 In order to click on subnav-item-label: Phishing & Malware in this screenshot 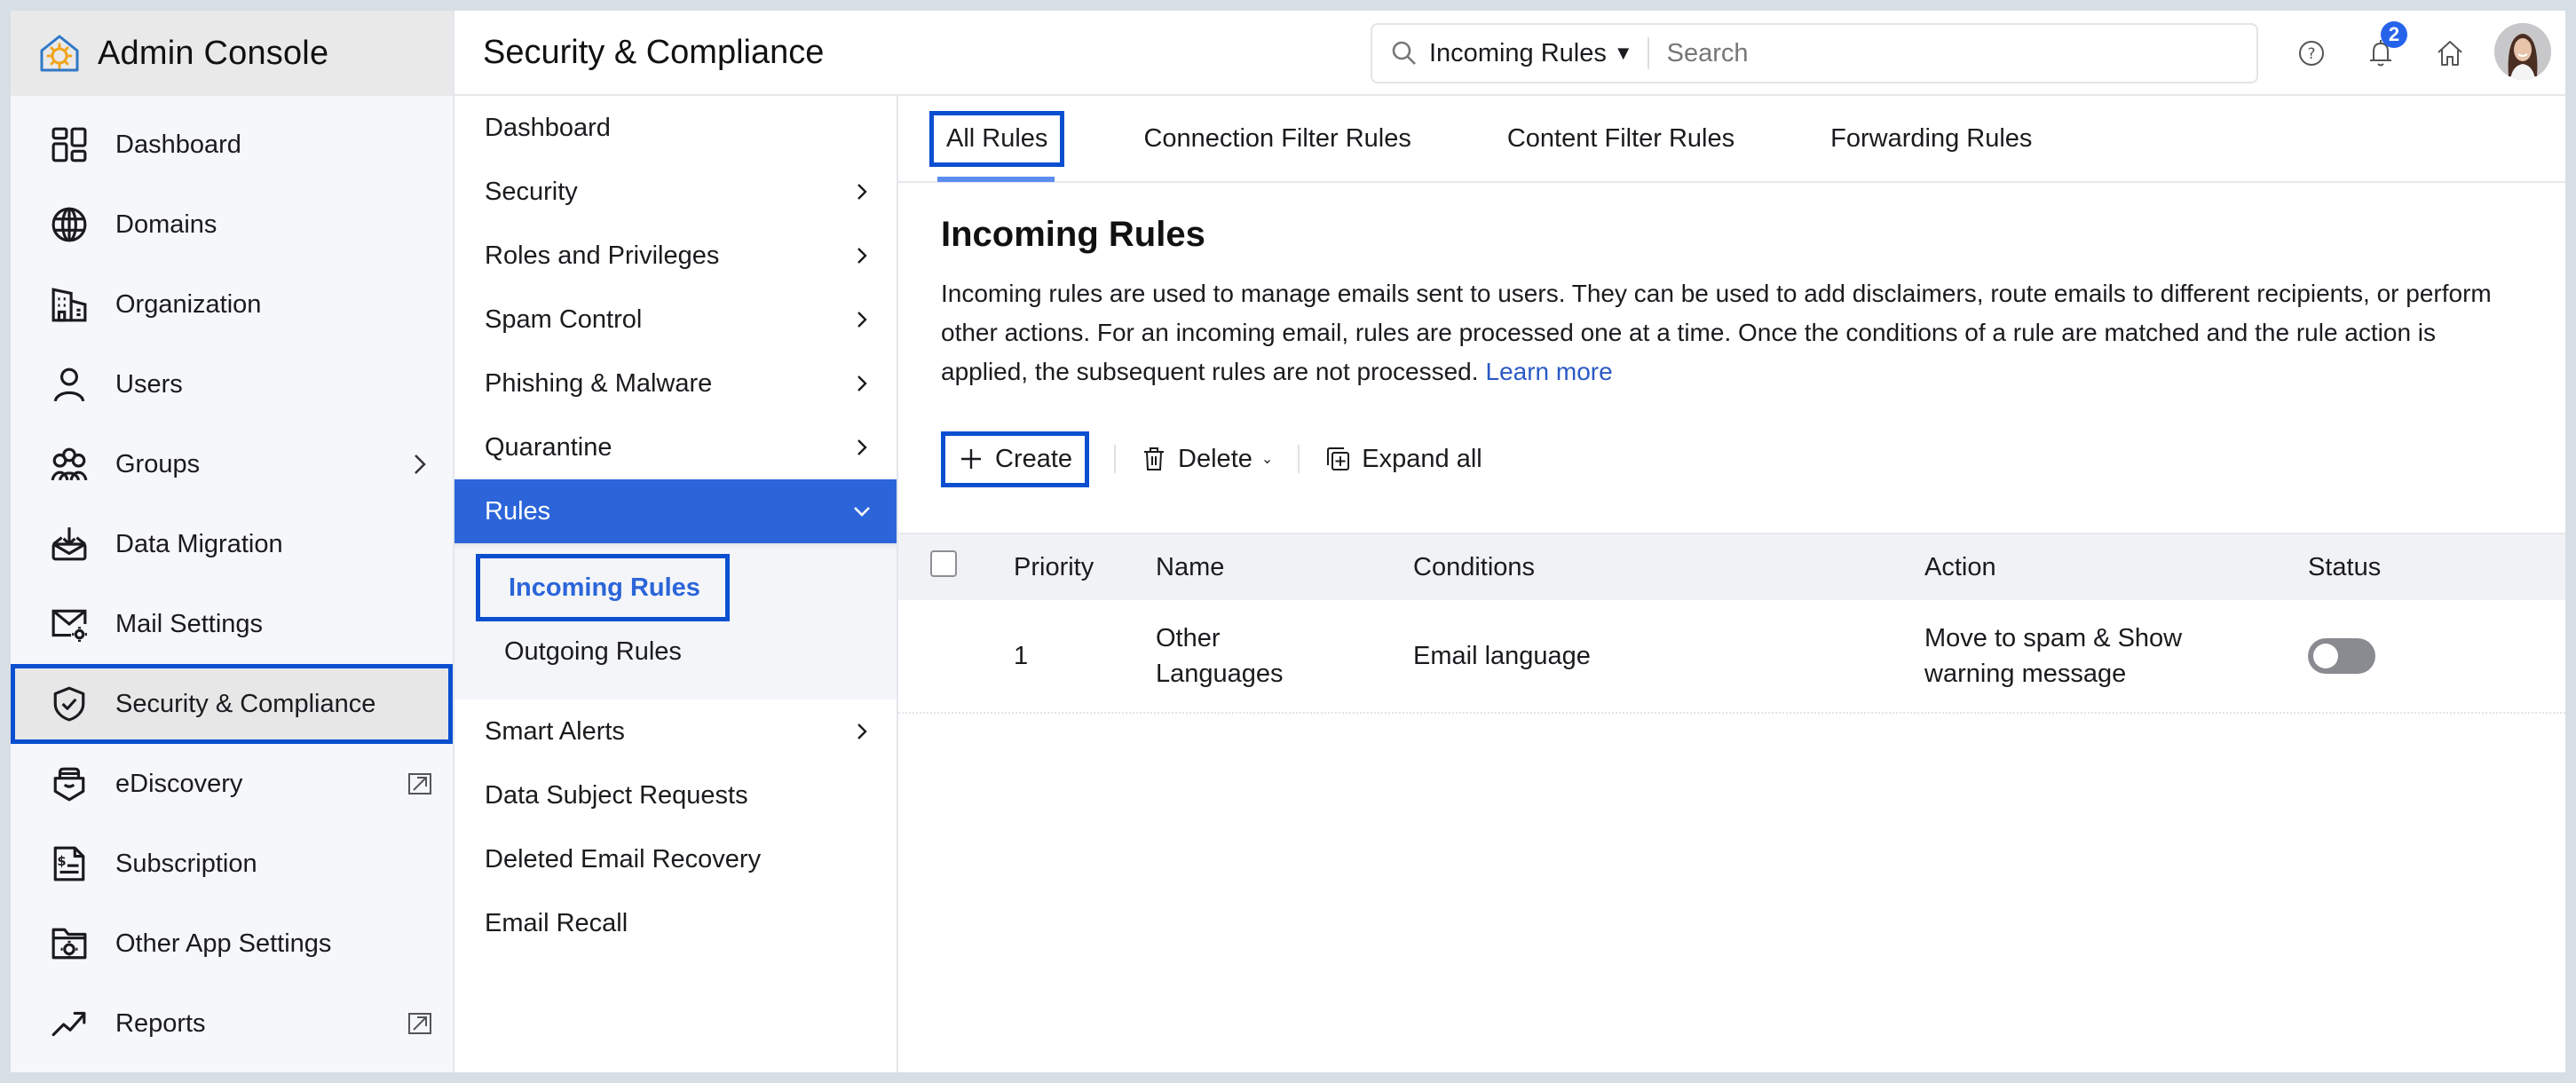, I will do `click(599, 383)`.